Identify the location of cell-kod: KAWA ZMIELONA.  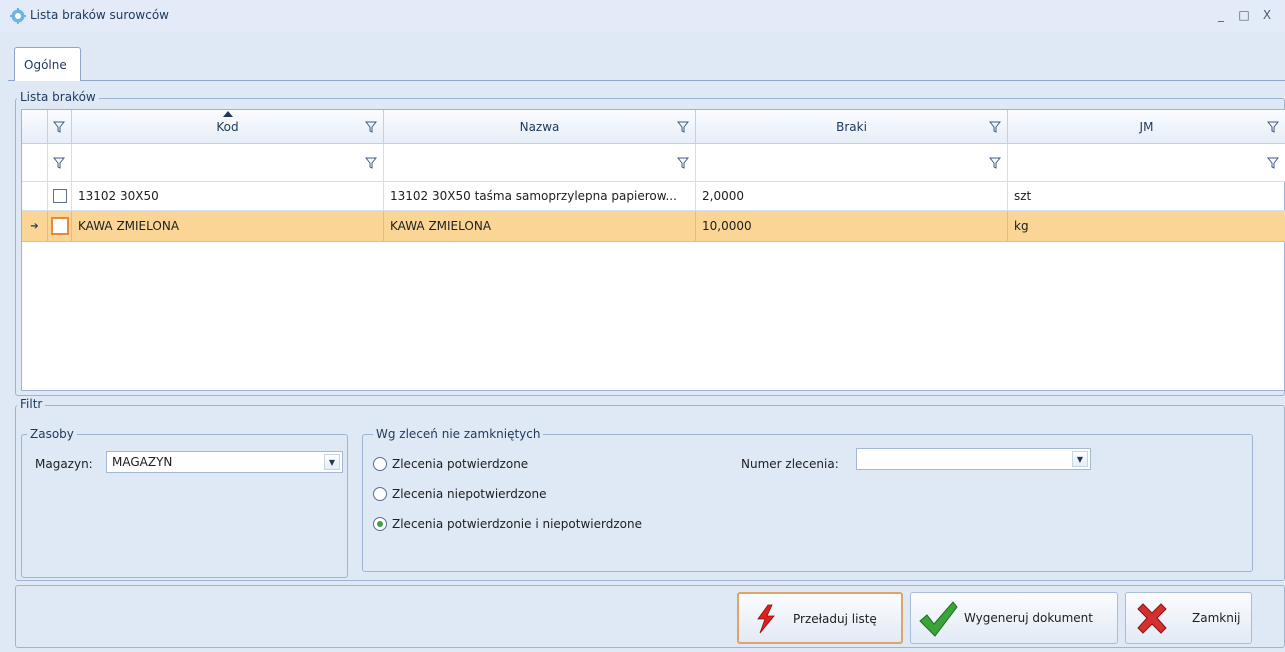
(228, 226).